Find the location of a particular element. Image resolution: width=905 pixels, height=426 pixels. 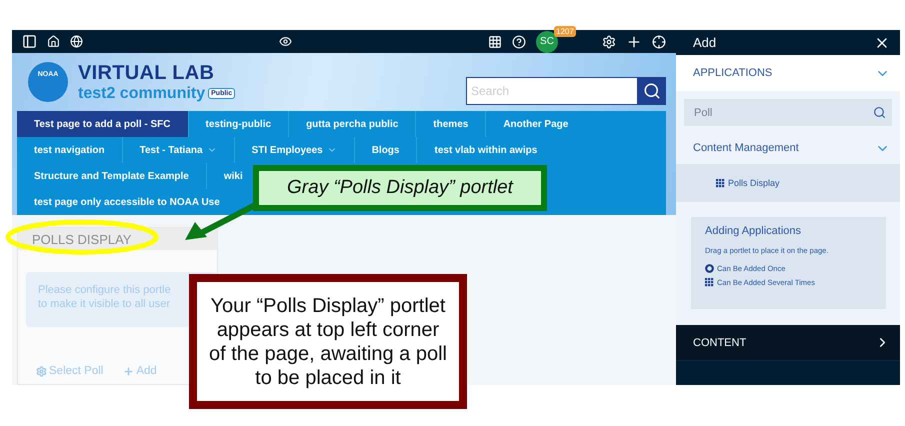

panel-title: Add is located at coordinates (704, 42).